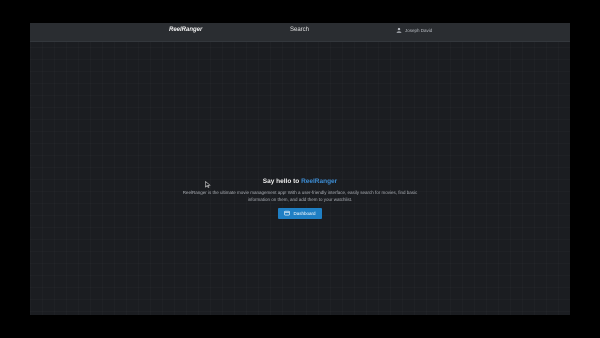 This screenshot has height=338, width=600. What do you see at coordinates (287, 213) in the screenshot?
I see `dashboard-icon` at bounding box center [287, 213].